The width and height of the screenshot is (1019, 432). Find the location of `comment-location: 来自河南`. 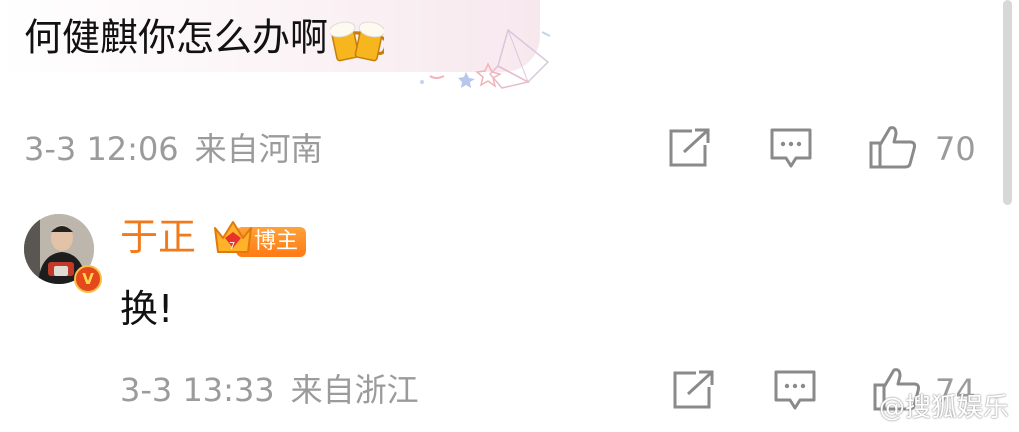

comment-location: 来自河南 is located at coordinates (258, 149).